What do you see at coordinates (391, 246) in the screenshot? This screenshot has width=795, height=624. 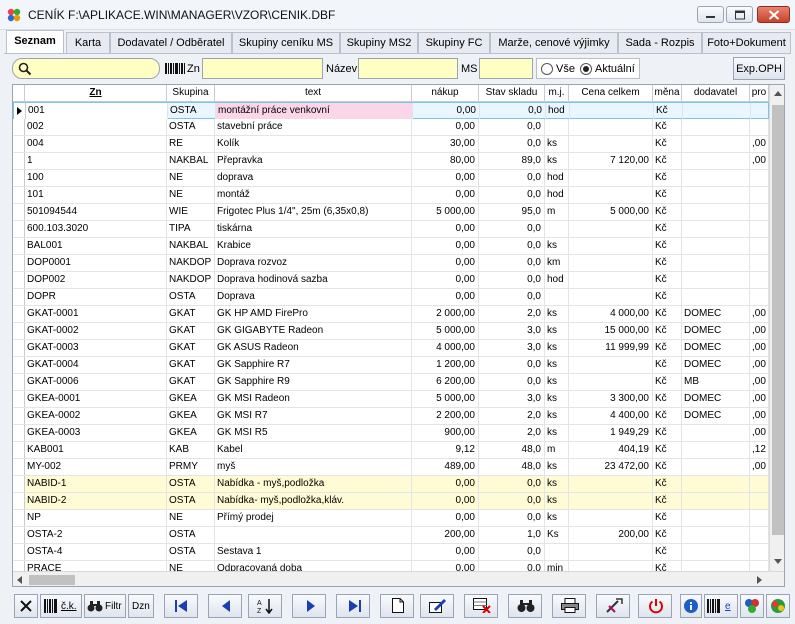 I see `table-row: BAL001 NAKBAL Krabice 0,00 0,0 ks Kč` at bounding box center [391, 246].